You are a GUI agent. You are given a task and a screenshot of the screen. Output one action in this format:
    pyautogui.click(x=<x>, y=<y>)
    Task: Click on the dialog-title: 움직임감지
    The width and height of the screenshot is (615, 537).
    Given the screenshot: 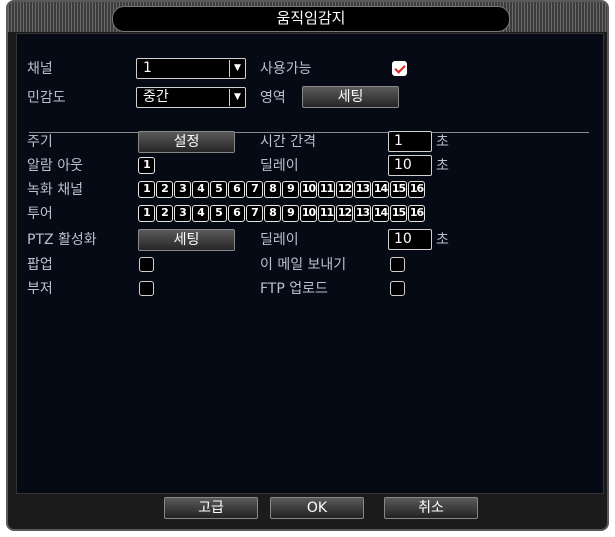 What is the action you would take?
    pyautogui.click(x=311, y=19)
    